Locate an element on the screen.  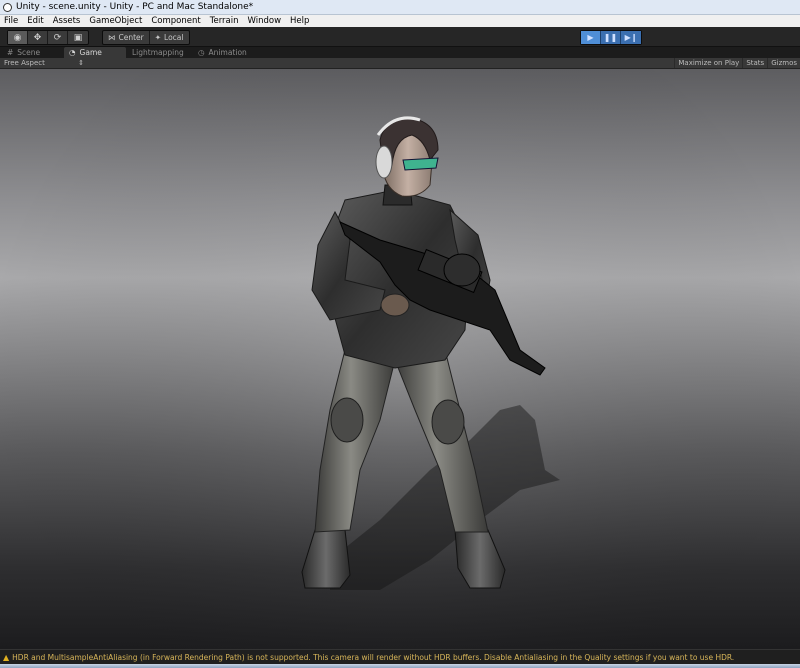
move-arrows-icon: ✥ is located at coordinates (37, 37).